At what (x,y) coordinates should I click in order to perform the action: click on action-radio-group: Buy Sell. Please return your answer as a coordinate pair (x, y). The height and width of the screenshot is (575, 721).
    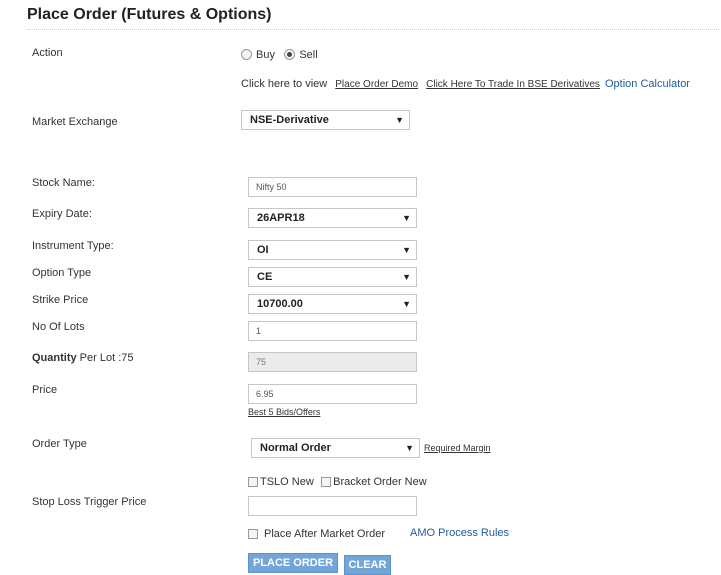
    Looking at the image, I should click on (282, 54).